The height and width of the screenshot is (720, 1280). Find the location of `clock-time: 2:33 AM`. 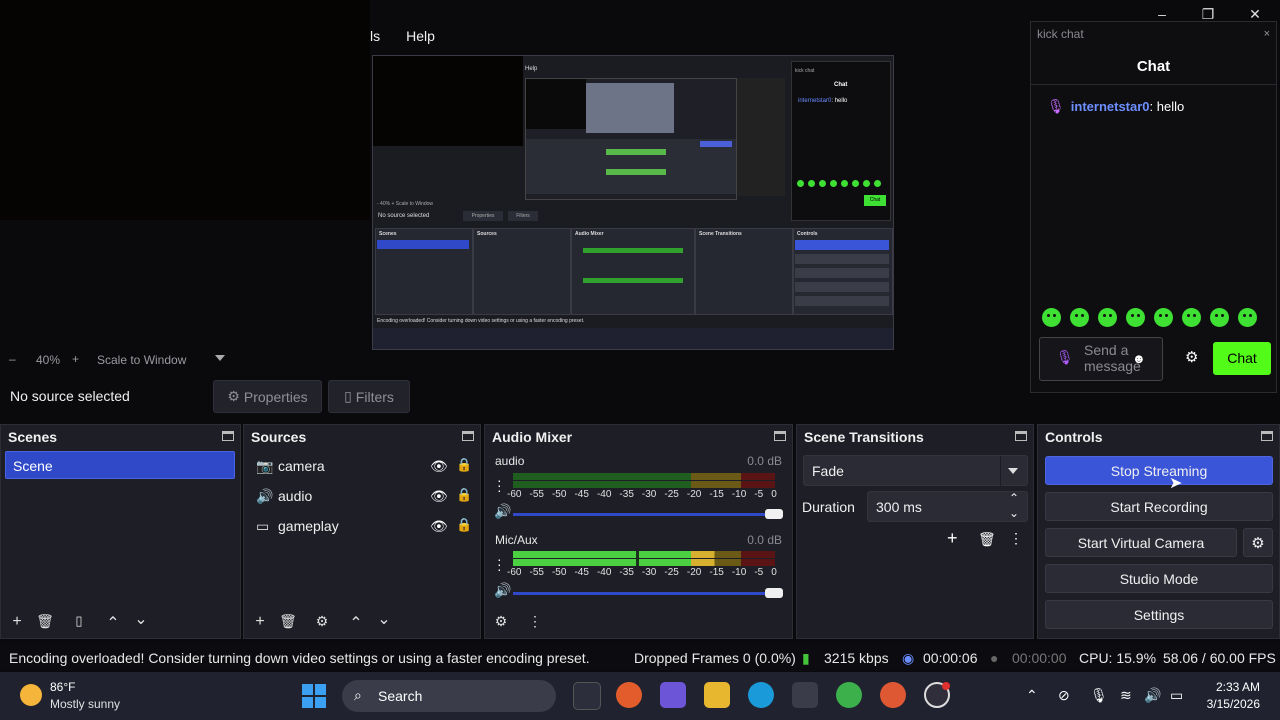

clock-time: 2:33 AM is located at coordinates (1230, 687).